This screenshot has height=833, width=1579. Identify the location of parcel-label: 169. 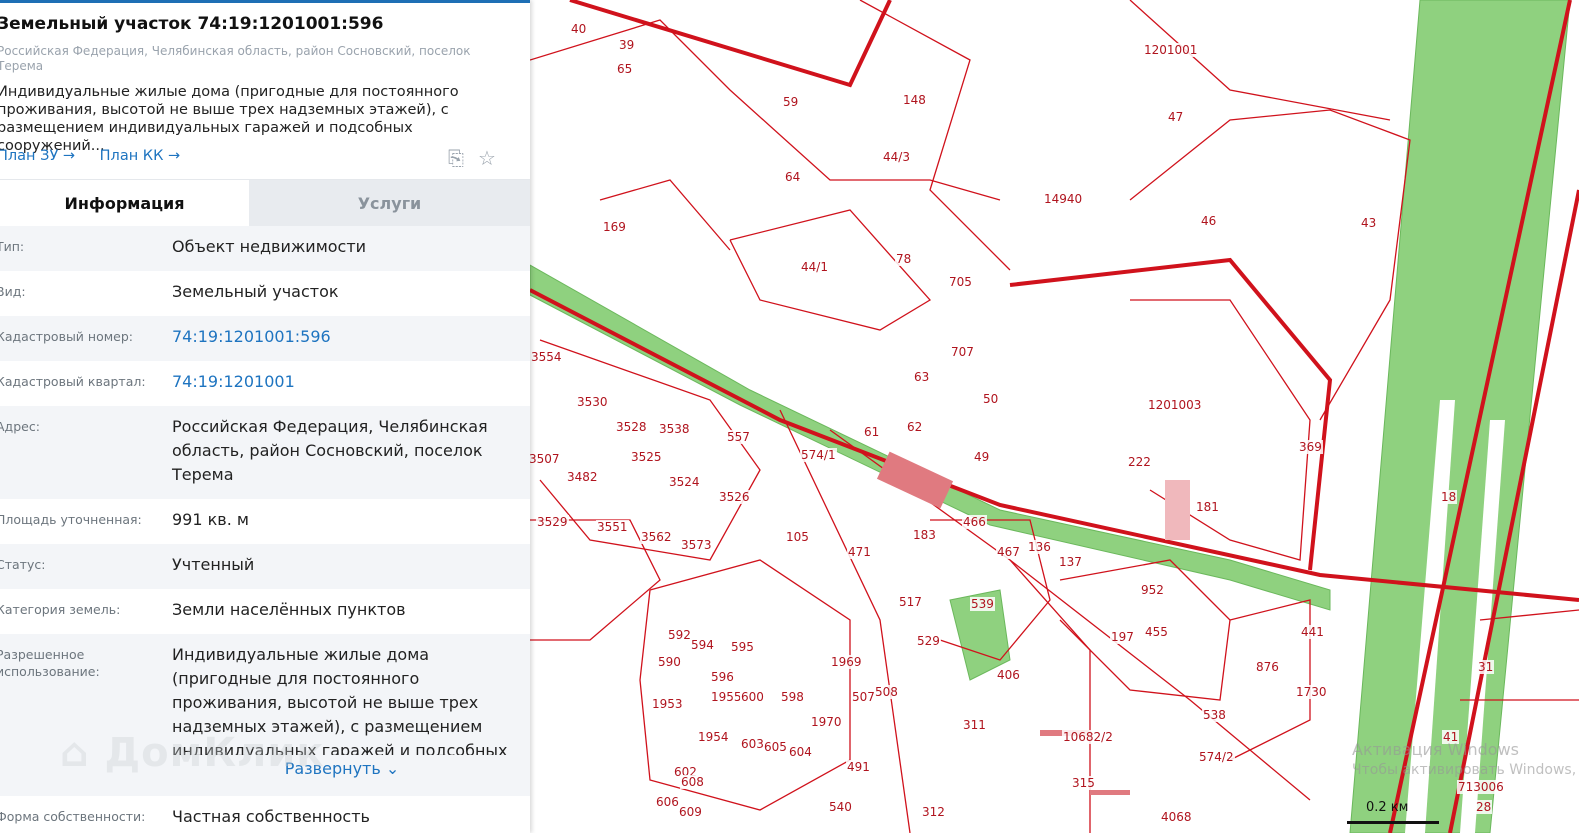
(614, 227).